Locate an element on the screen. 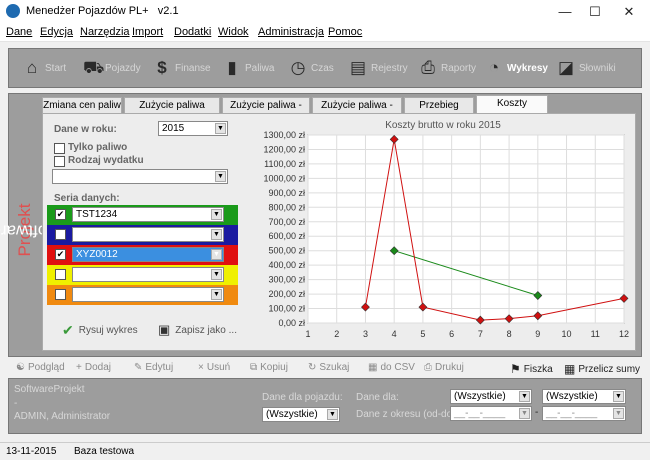 The height and width of the screenshot is (460, 650). x-tick-label: 12 is located at coordinates (624, 334).